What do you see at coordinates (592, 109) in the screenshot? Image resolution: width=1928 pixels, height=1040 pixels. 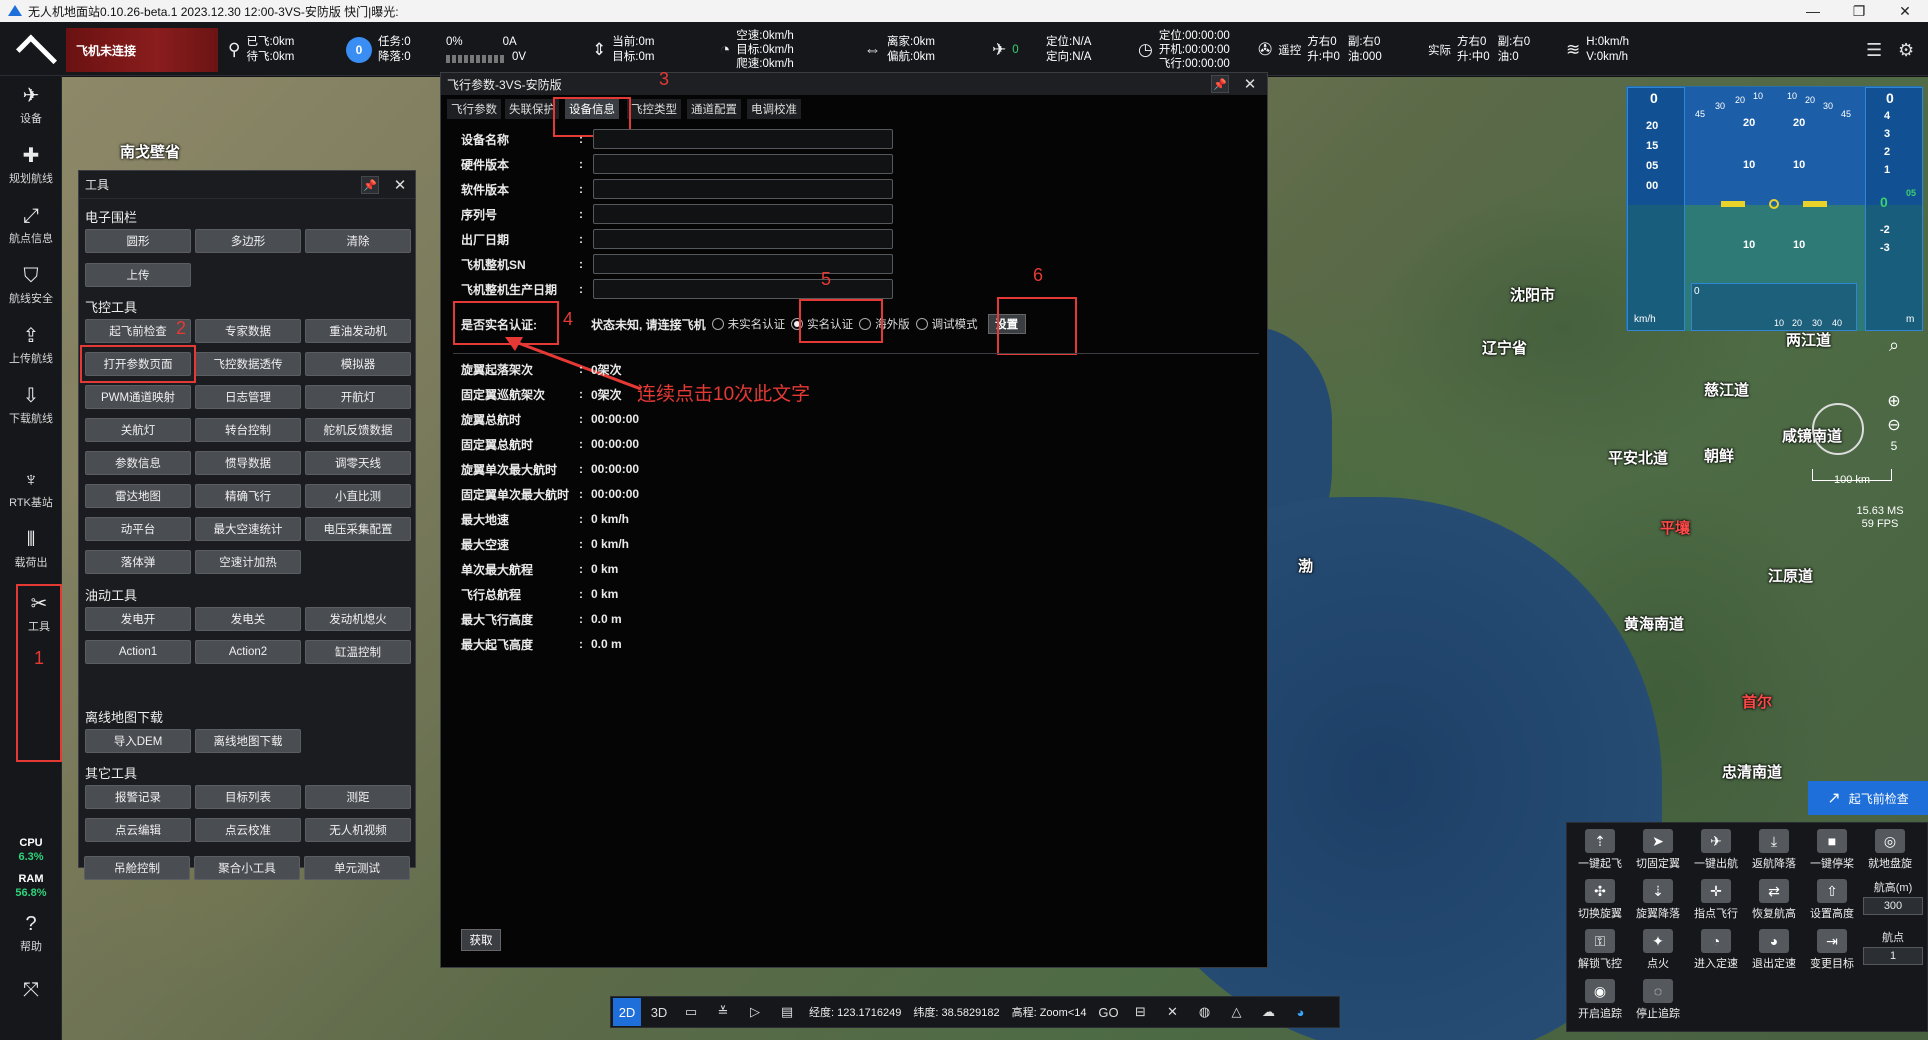 I see `tab-device-info: 设备信息` at bounding box center [592, 109].